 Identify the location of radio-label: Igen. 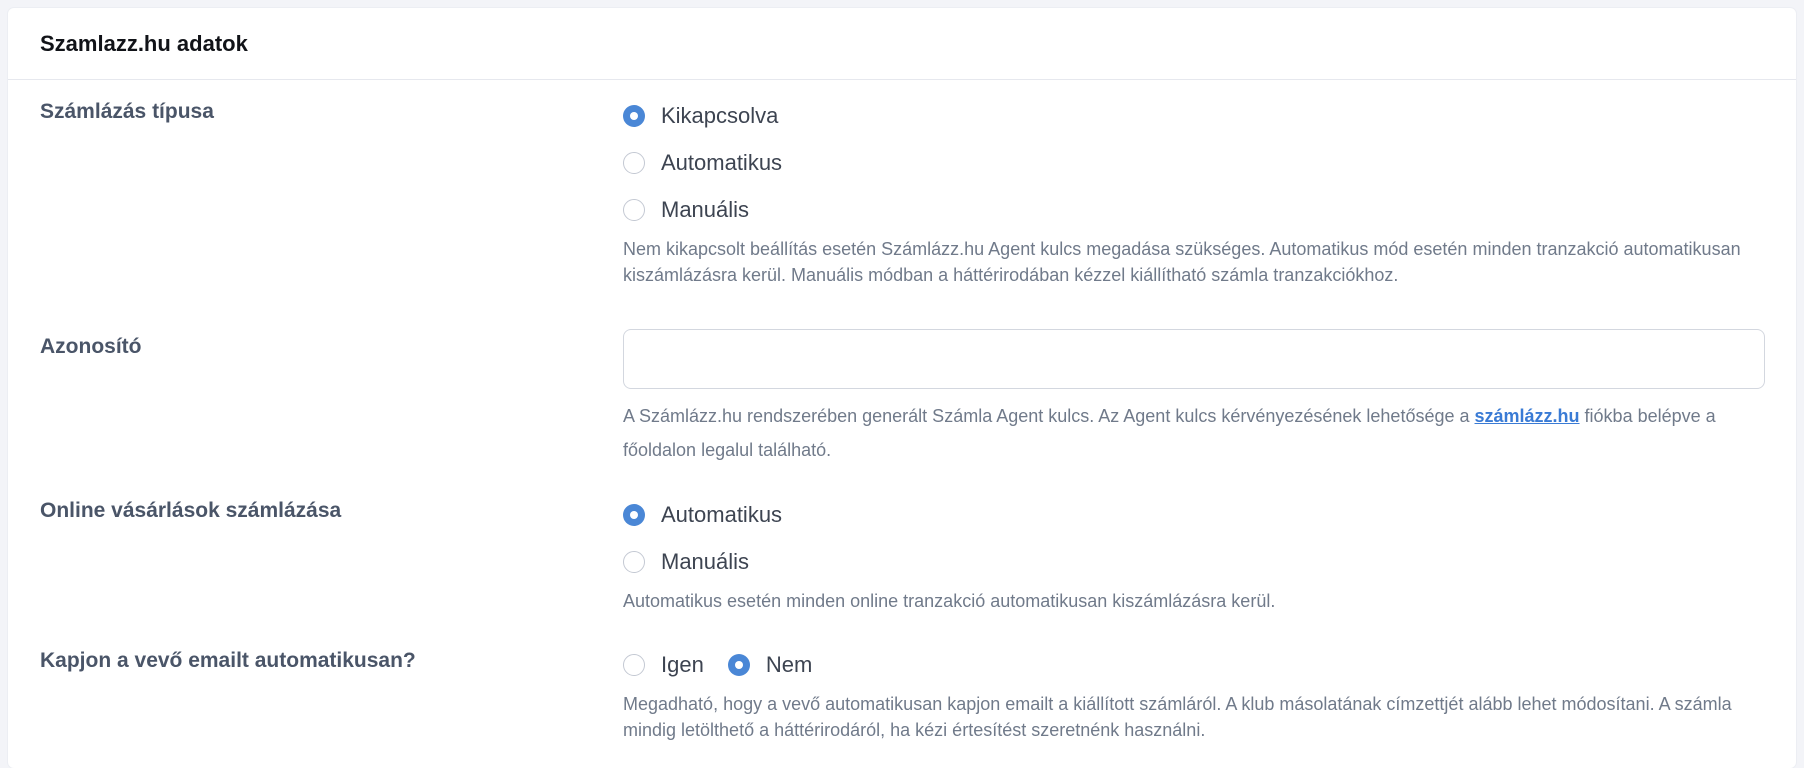
(682, 664).